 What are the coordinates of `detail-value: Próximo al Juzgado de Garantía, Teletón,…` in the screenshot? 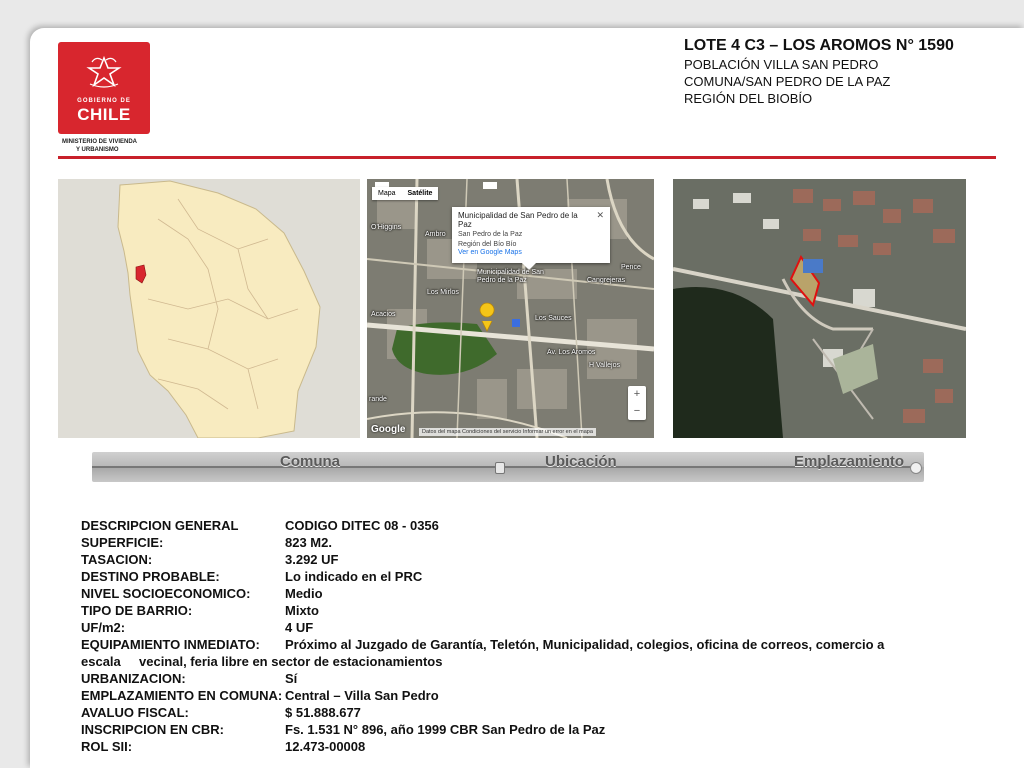 It's located at (585, 644).